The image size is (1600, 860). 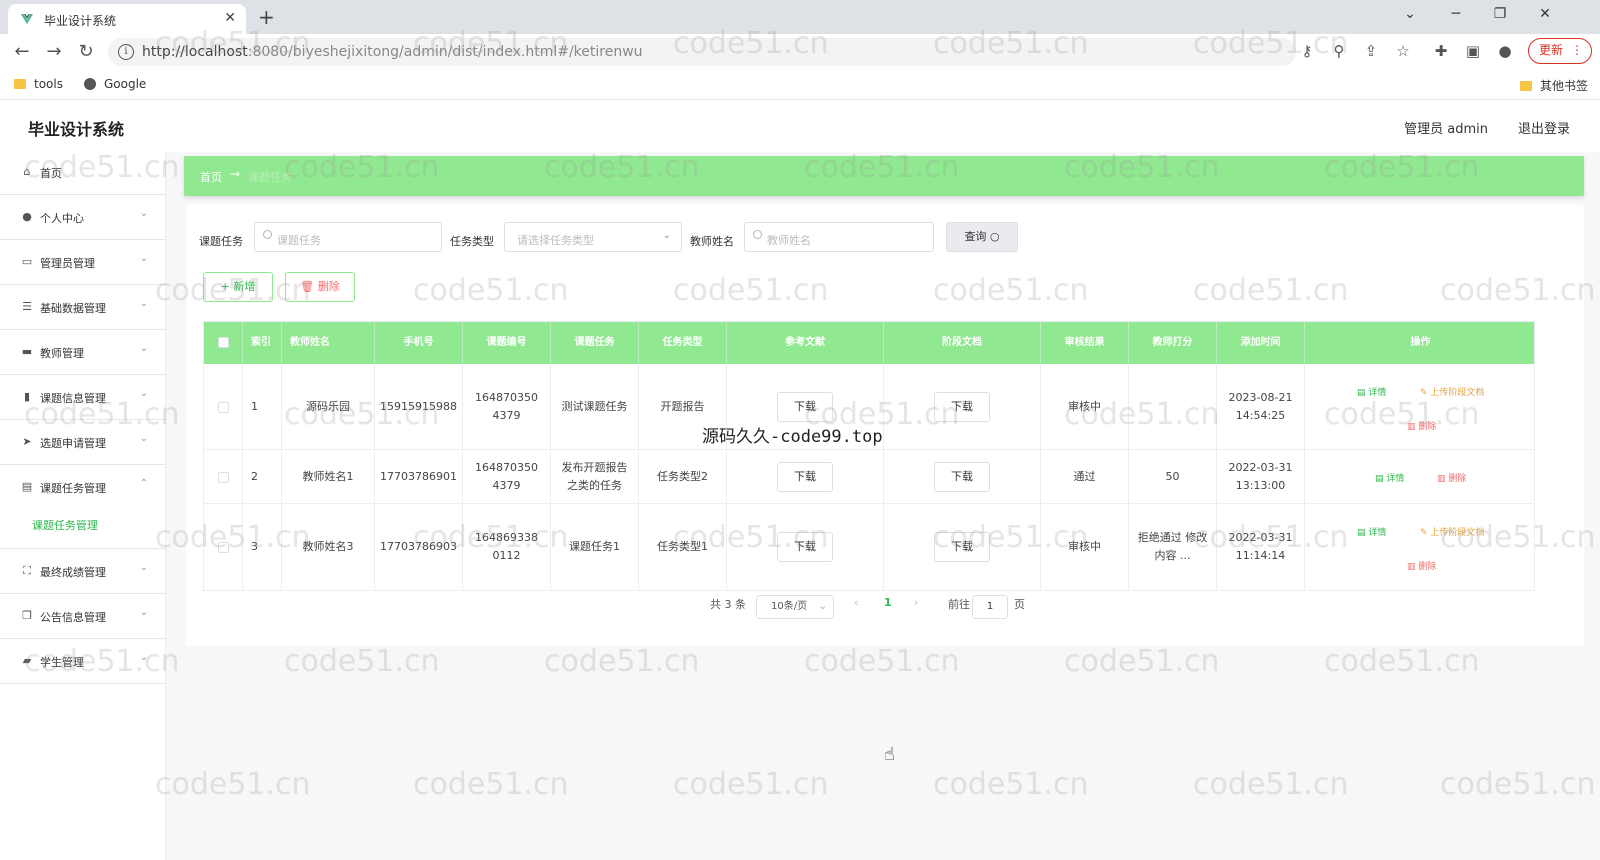 What do you see at coordinates (27, 441) in the screenshot?
I see `send-icon: ➤` at bounding box center [27, 441].